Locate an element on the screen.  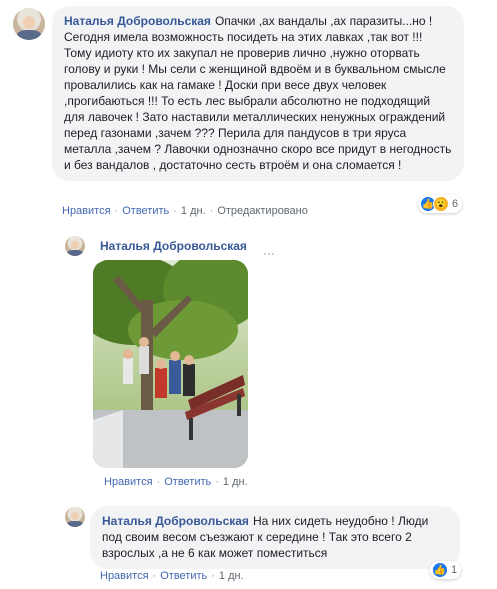
edited-label: Отредактировано is located at coordinates (262, 211).